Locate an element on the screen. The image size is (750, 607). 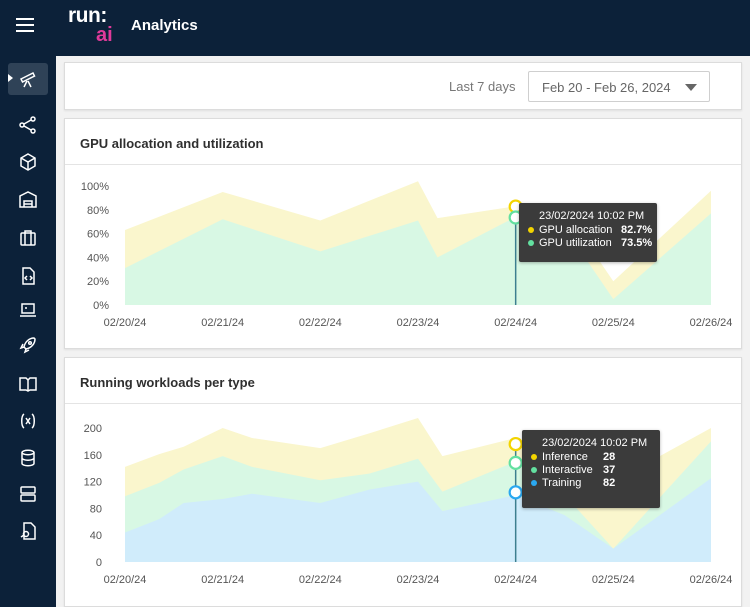
tooltip-label: Inference is located at coordinates (565, 457).